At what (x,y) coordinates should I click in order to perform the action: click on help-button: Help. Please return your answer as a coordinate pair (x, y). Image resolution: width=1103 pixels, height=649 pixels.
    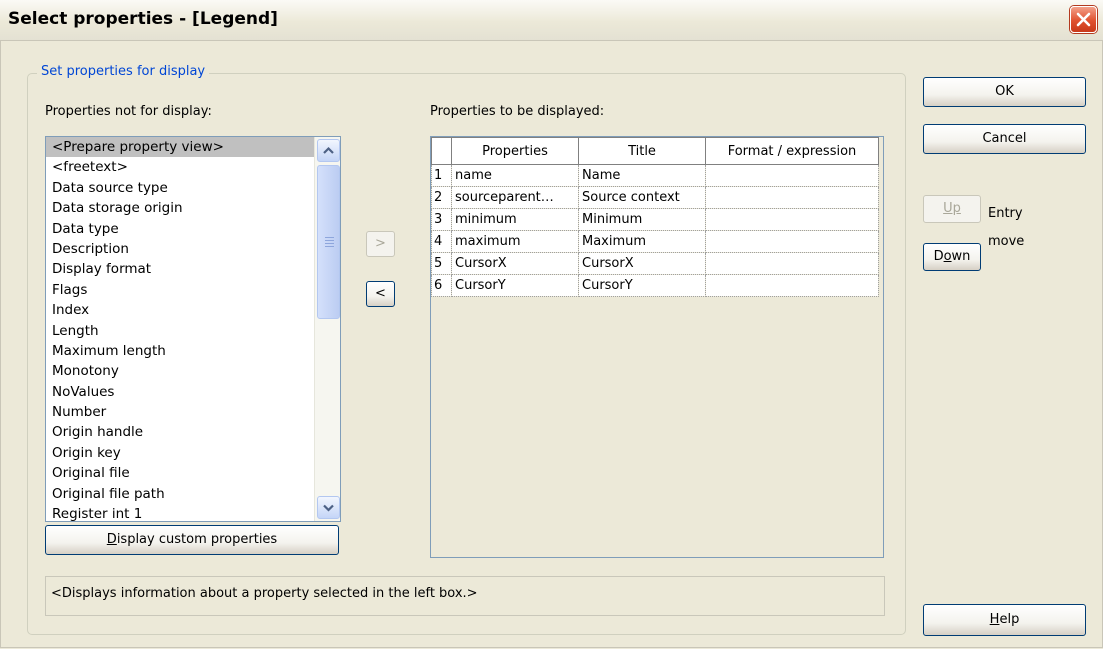
    Looking at the image, I should click on (1004, 620).